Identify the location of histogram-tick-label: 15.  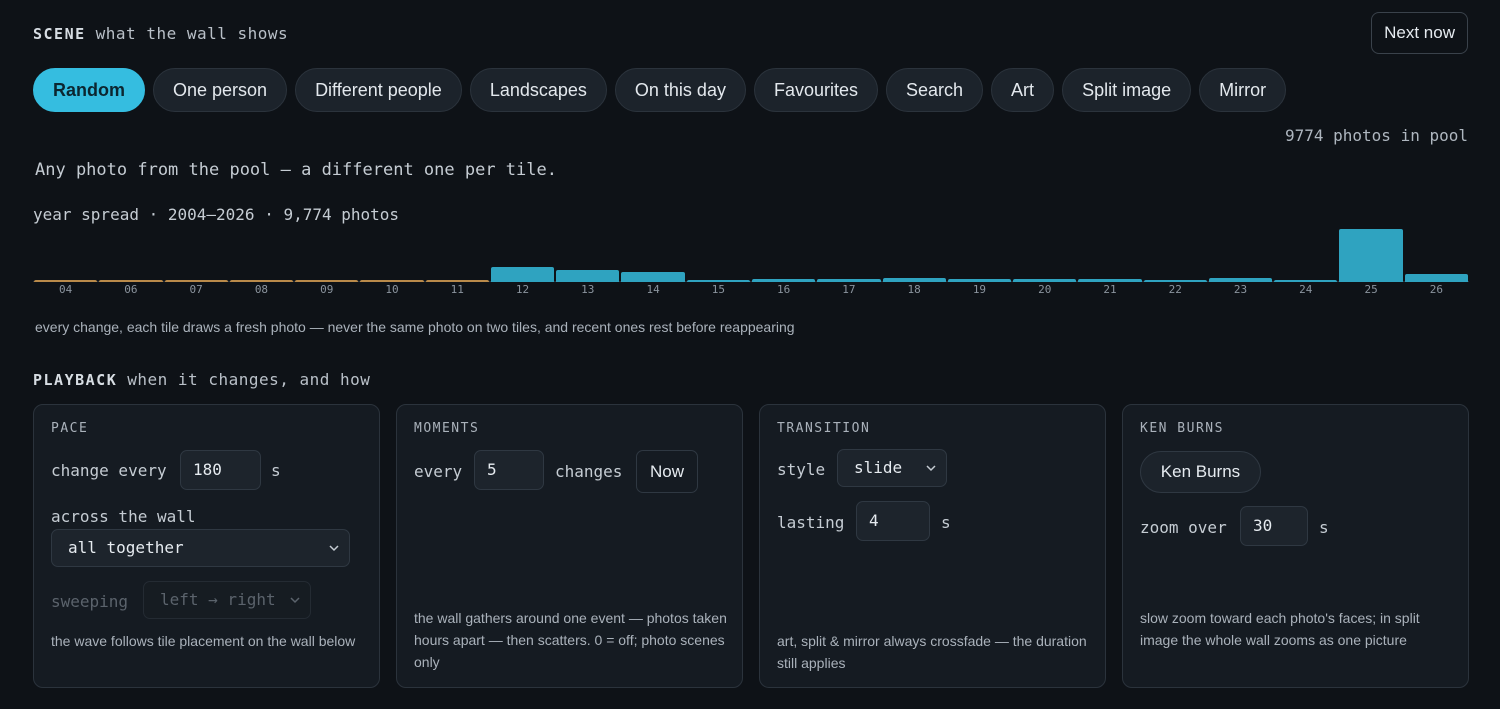
(718, 289).